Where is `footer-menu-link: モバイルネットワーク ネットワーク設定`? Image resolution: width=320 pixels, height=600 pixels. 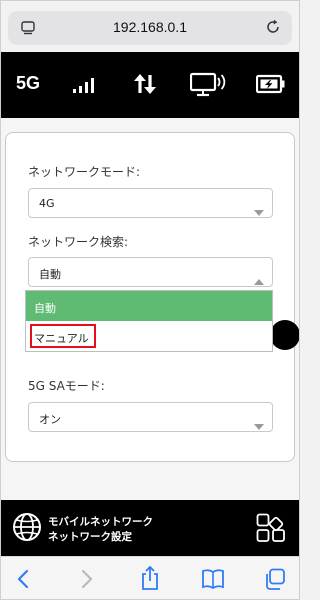
footer-menu-link: モバイルネットワーク ネットワーク設定 is located at coordinates (100, 530).